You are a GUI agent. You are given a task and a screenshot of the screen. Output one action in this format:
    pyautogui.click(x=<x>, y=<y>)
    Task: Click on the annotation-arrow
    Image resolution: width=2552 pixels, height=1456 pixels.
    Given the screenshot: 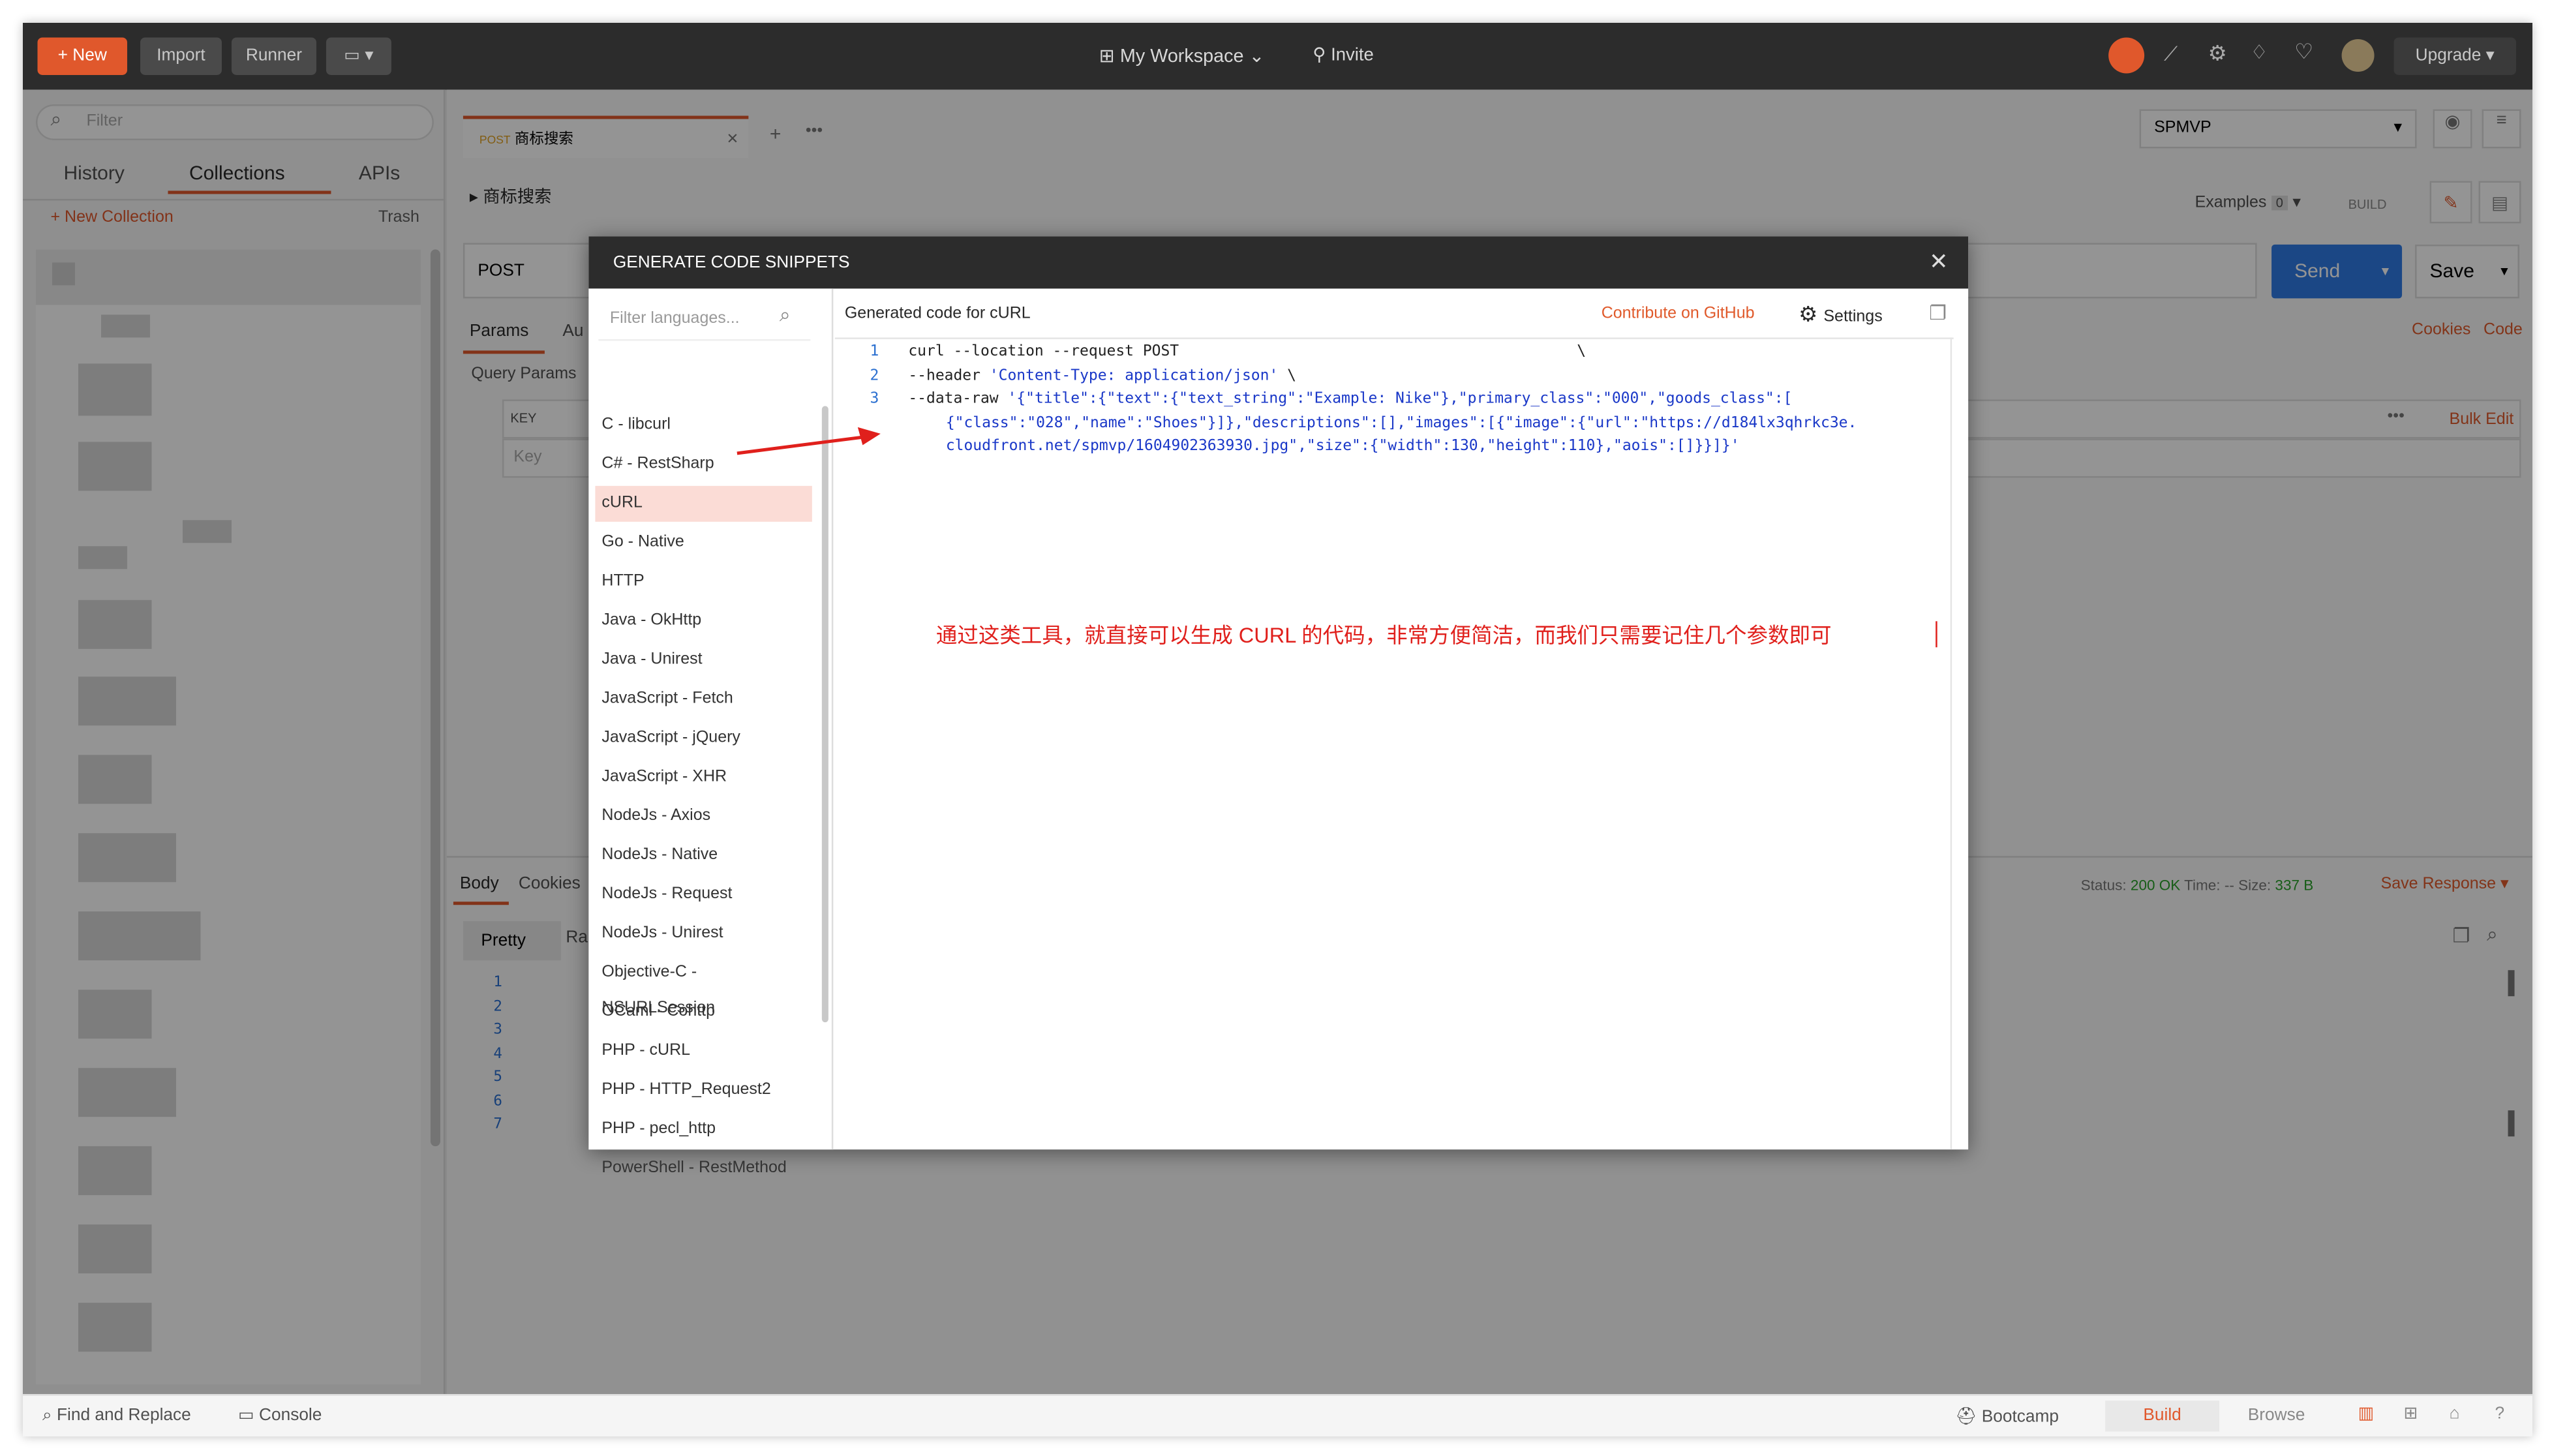 What is the action you would take?
    pyautogui.click(x=809, y=441)
    